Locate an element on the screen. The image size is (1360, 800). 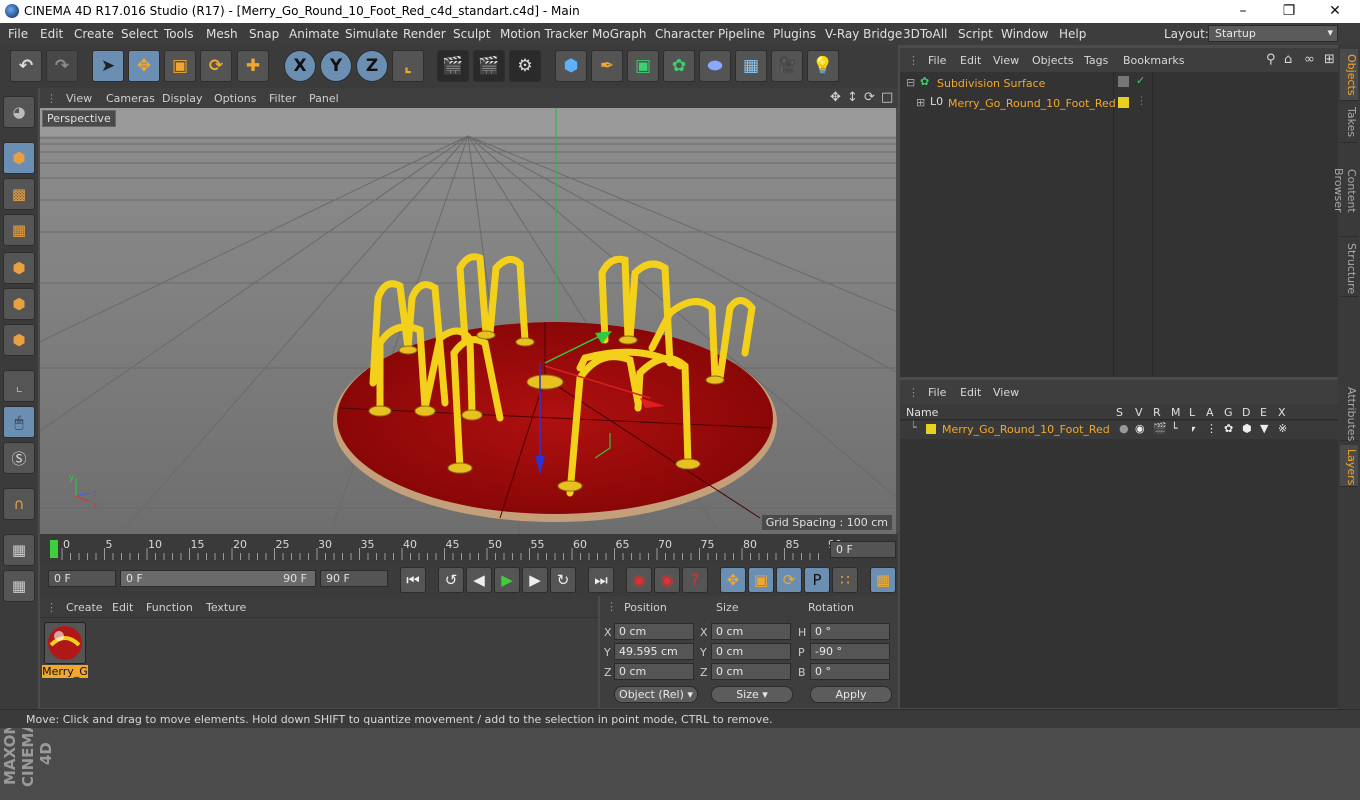
menu-help: Help is located at coordinates (1072, 34).